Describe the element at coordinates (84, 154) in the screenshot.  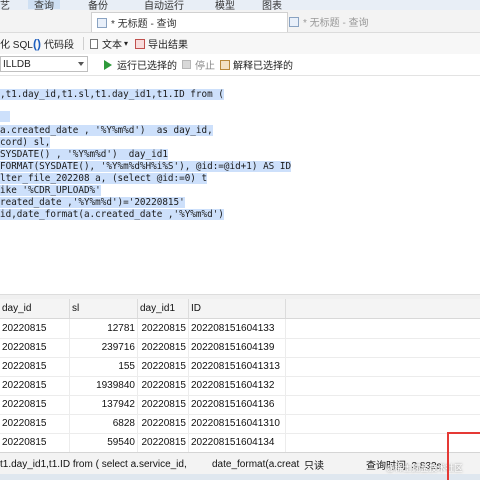
I see `code-line-5: SYSDATE() , '%Y%m%d') day_id1` at that location.